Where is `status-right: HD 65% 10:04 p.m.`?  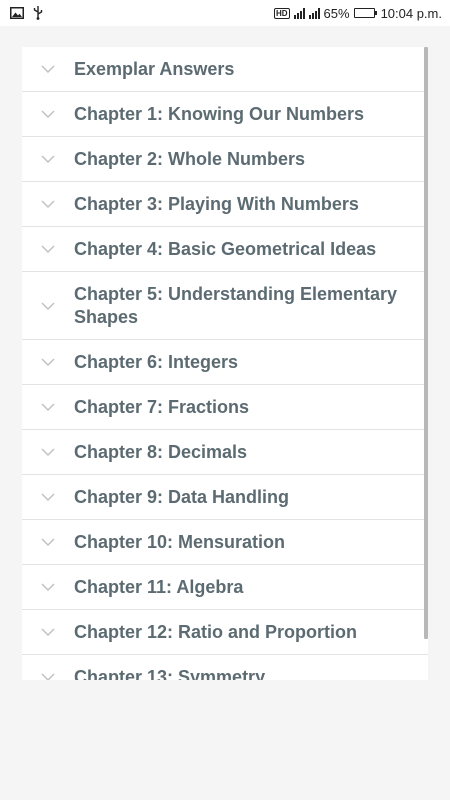
status-right: HD 65% 10:04 p.m. is located at coordinates (357, 13).